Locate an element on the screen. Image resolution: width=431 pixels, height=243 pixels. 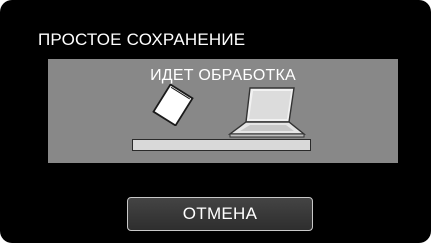
screen-title: ПРОСТОЕ СОХРАНЕНИЕ is located at coordinates (142, 39).